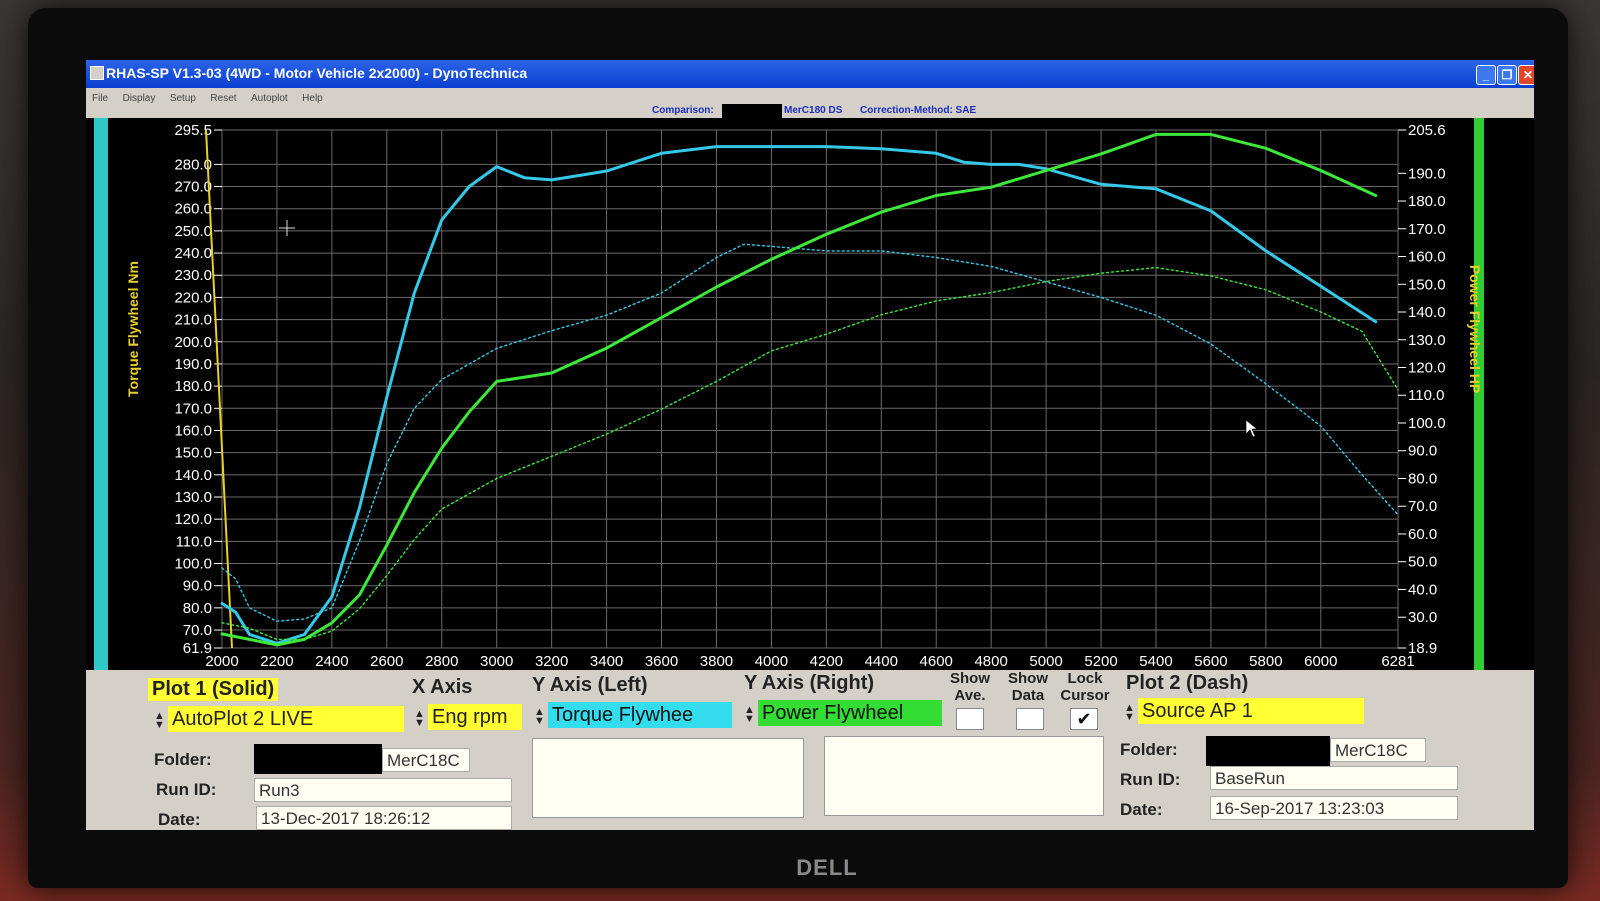 Image resolution: width=1600 pixels, height=901 pixels. I want to click on y-left-axis-label: Torque Flywheel Nm, so click(133, 329).